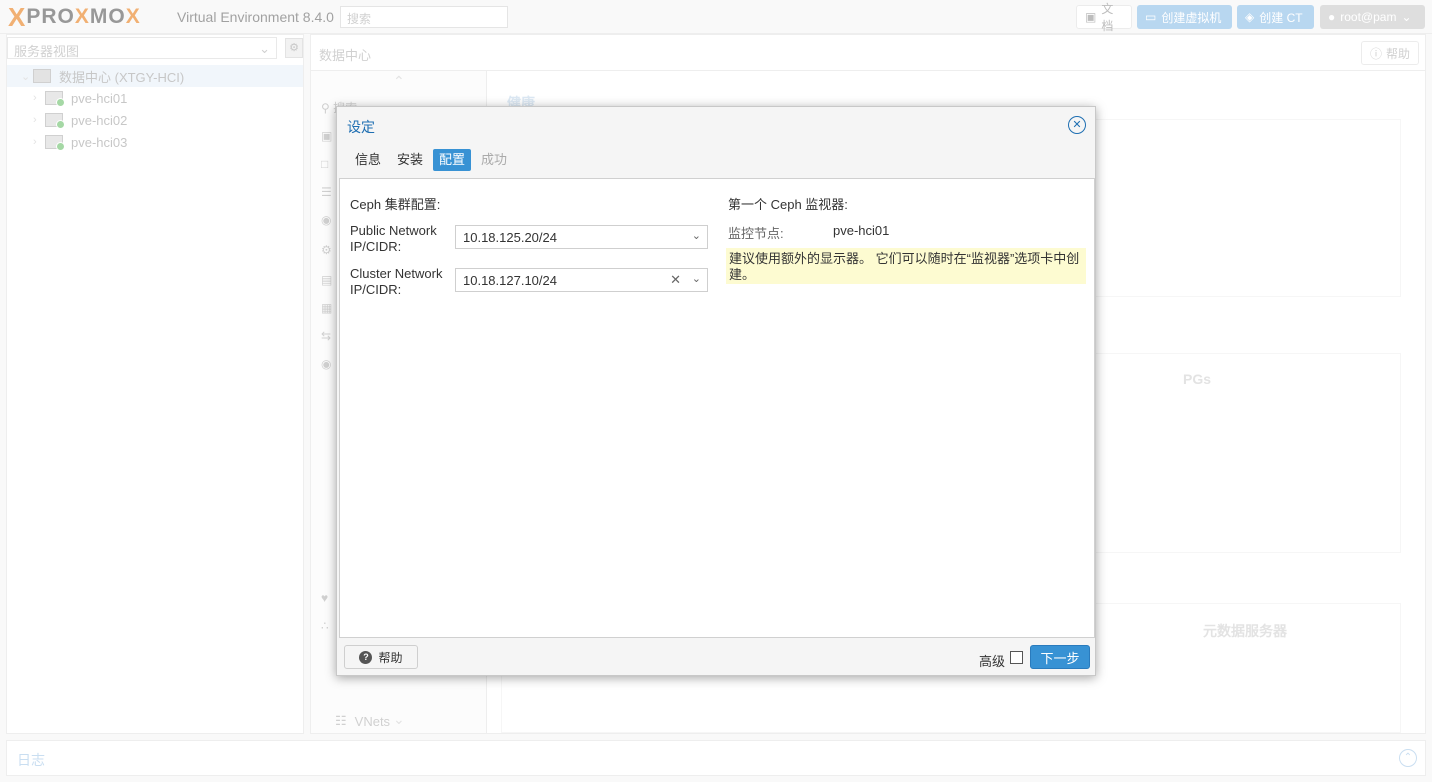 Image resolution: width=1432 pixels, height=782 pixels. Describe the element at coordinates (581, 280) in the screenshot. I see `cluster-network-combobox: 10.18.127.10/24 ✕ ⌄` at that location.